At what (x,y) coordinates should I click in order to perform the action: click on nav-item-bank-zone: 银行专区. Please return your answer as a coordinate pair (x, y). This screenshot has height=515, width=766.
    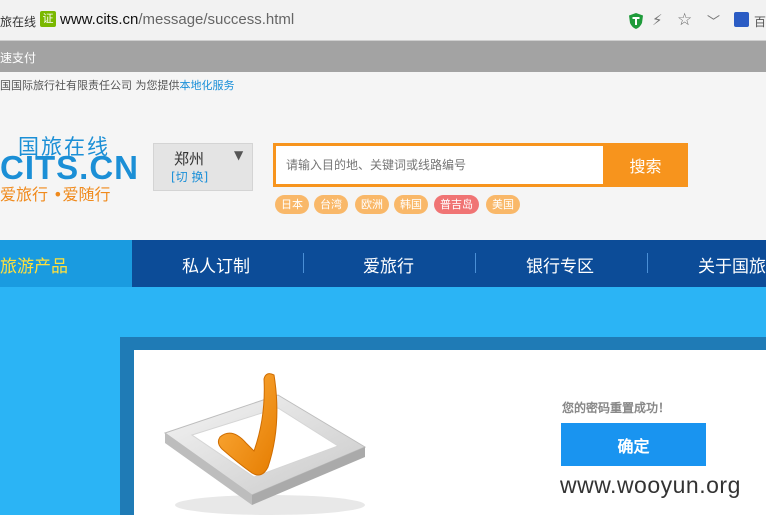
    Looking at the image, I should click on (560, 264).